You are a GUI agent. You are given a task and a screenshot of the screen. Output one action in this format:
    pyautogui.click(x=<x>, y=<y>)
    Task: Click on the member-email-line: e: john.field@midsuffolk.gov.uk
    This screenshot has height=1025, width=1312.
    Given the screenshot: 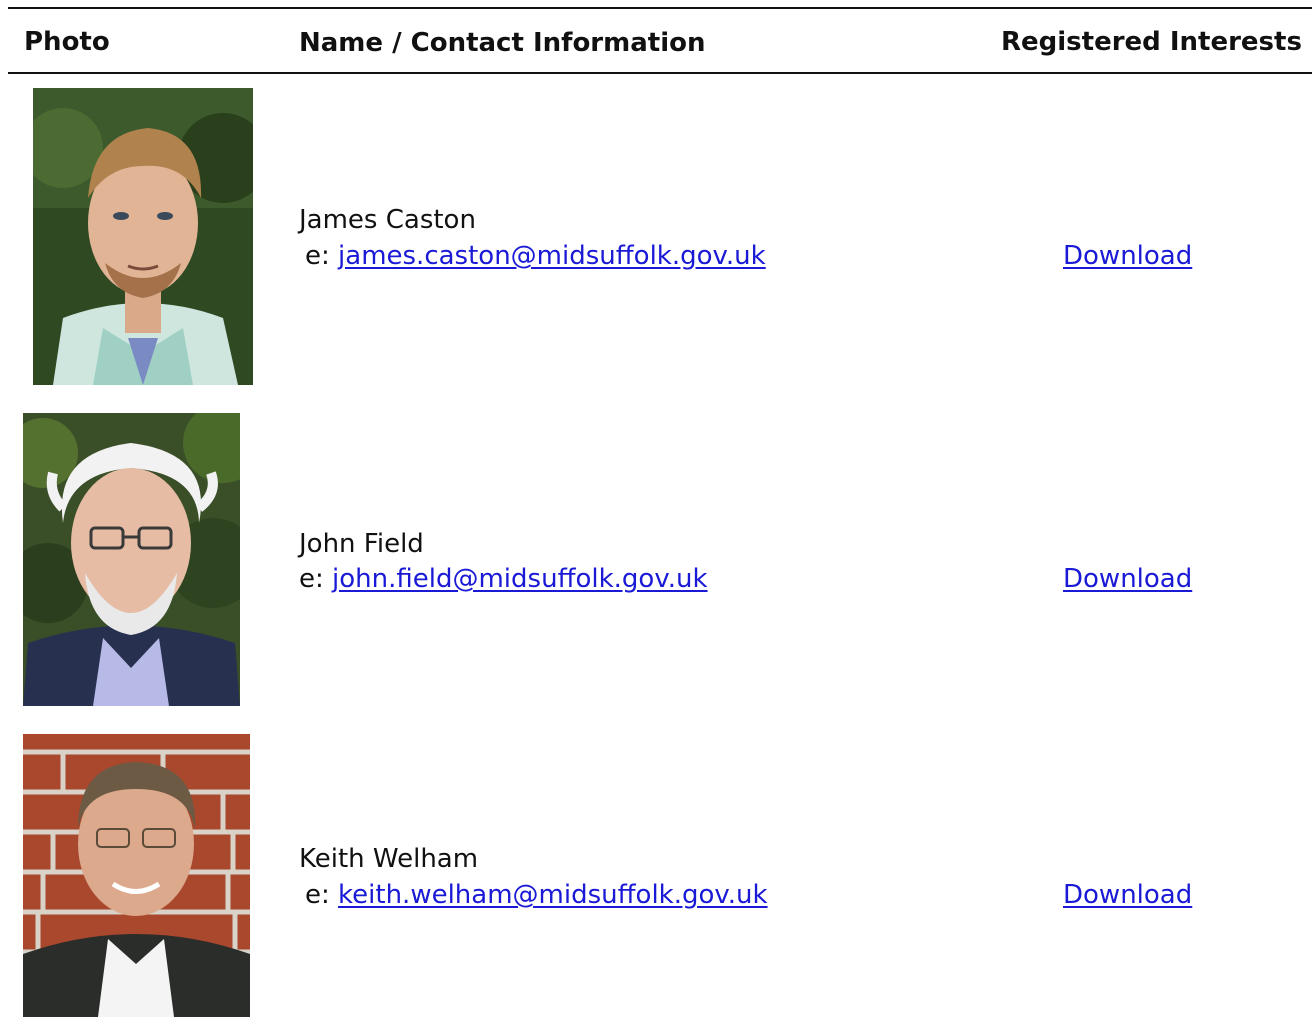 What is the action you would take?
    pyautogui.click(x=503, y=579)
    